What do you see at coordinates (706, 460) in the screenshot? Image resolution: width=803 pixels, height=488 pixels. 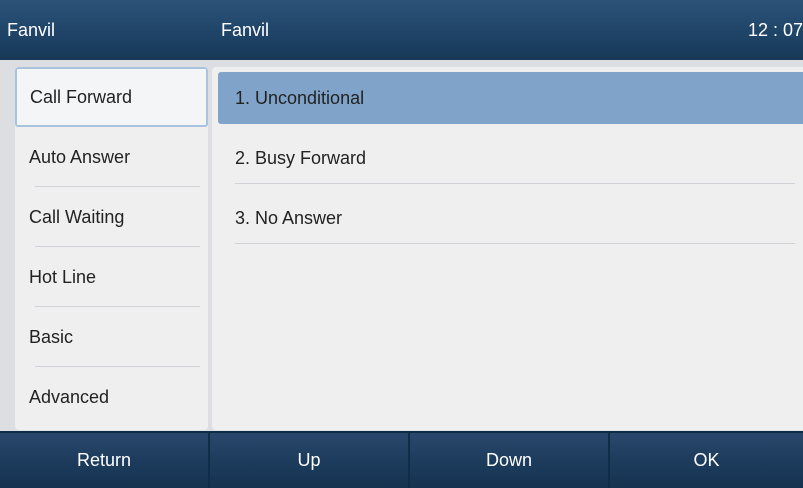 I see `ok-button: OK` at bounding box center [706, 460].